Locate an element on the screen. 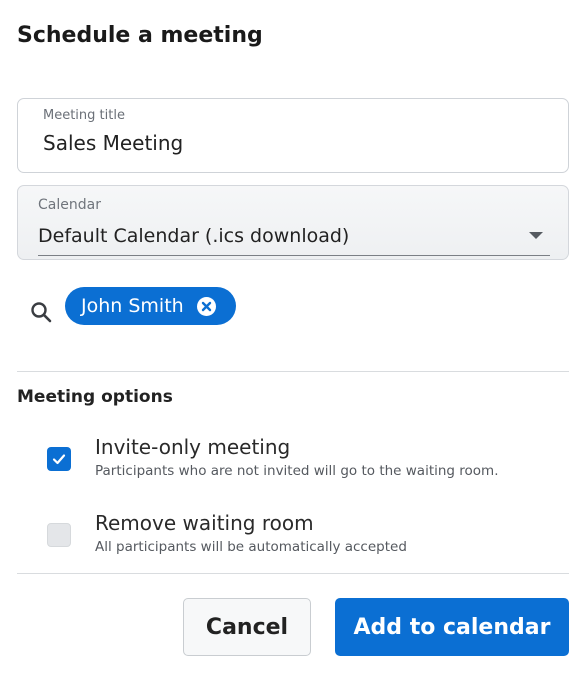 This screenshot has width=588, height=673. meeting-title-input: Sales Meeting is located at coordinates (113, 143).